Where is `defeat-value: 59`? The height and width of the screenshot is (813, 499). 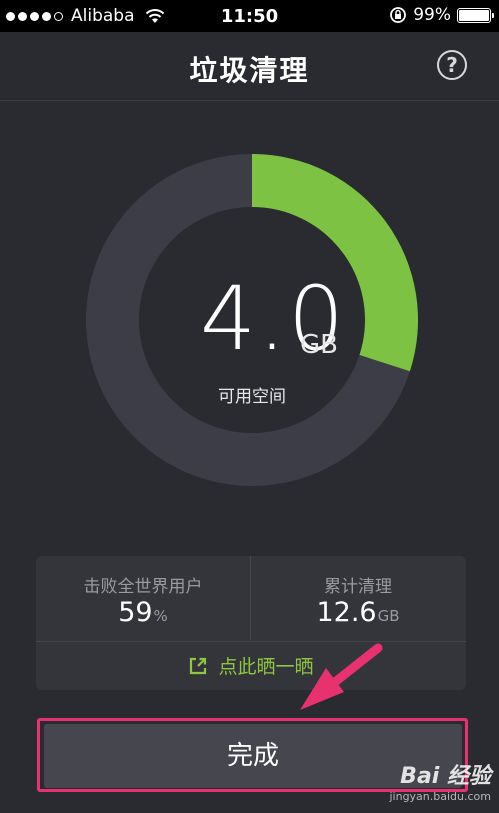
defeat-value: 59 is located at coordinates (135, 612).